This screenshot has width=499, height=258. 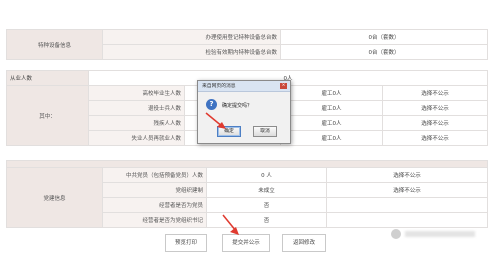 What do you see at coordinates (407, 175) in the screenshot?
I see `party-members-publicity: 选择不公示` at bounding box center [407, 175].